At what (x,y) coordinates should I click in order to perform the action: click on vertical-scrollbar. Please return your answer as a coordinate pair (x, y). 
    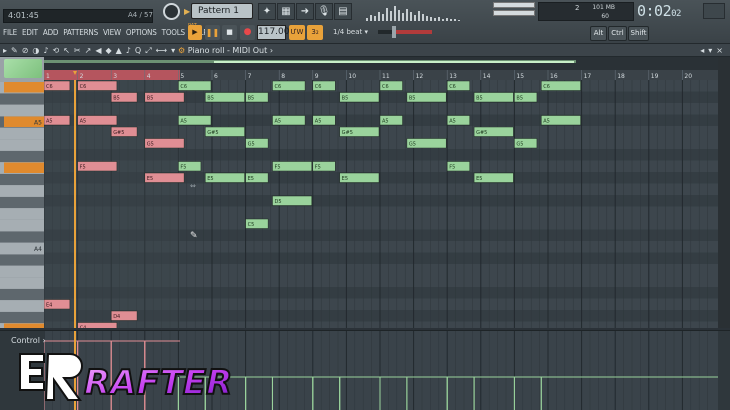
    Looking at the image, I should click on (724, 192).